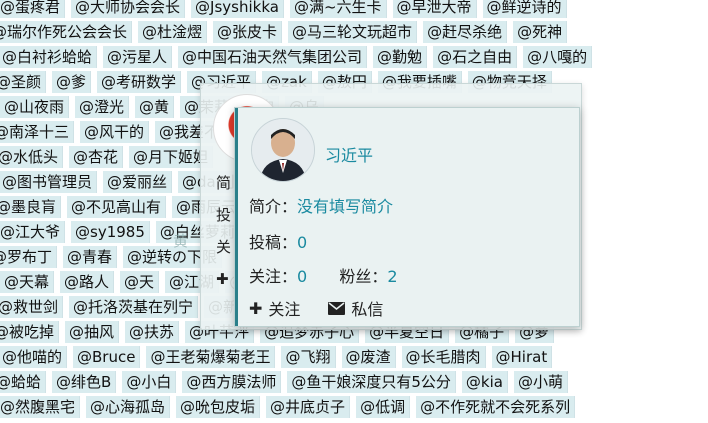  What do you see at coordinates (284, 309) in the screenshot?
I see `follow-label: 关注` at bounding box center [284, 309].